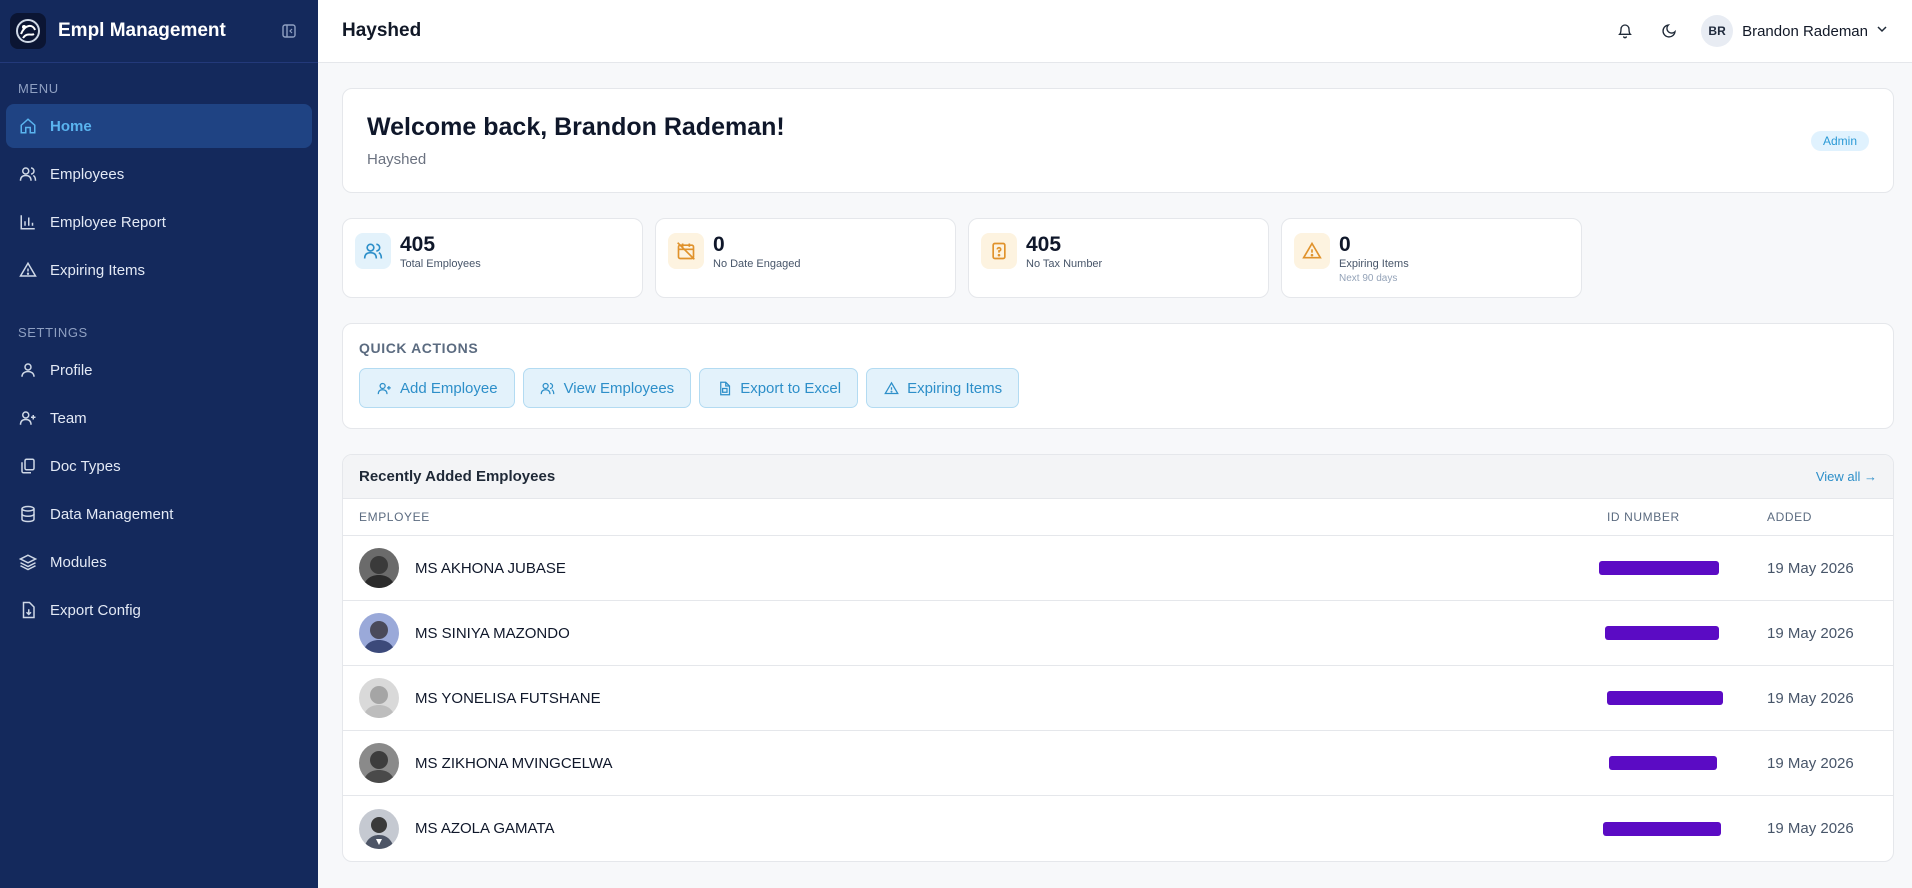 This screenshot has height=888, width=1912. What do you see at coordinates (28, 562) in the screenshot?
I see `layers-icon` at bounding box center [28, 562].